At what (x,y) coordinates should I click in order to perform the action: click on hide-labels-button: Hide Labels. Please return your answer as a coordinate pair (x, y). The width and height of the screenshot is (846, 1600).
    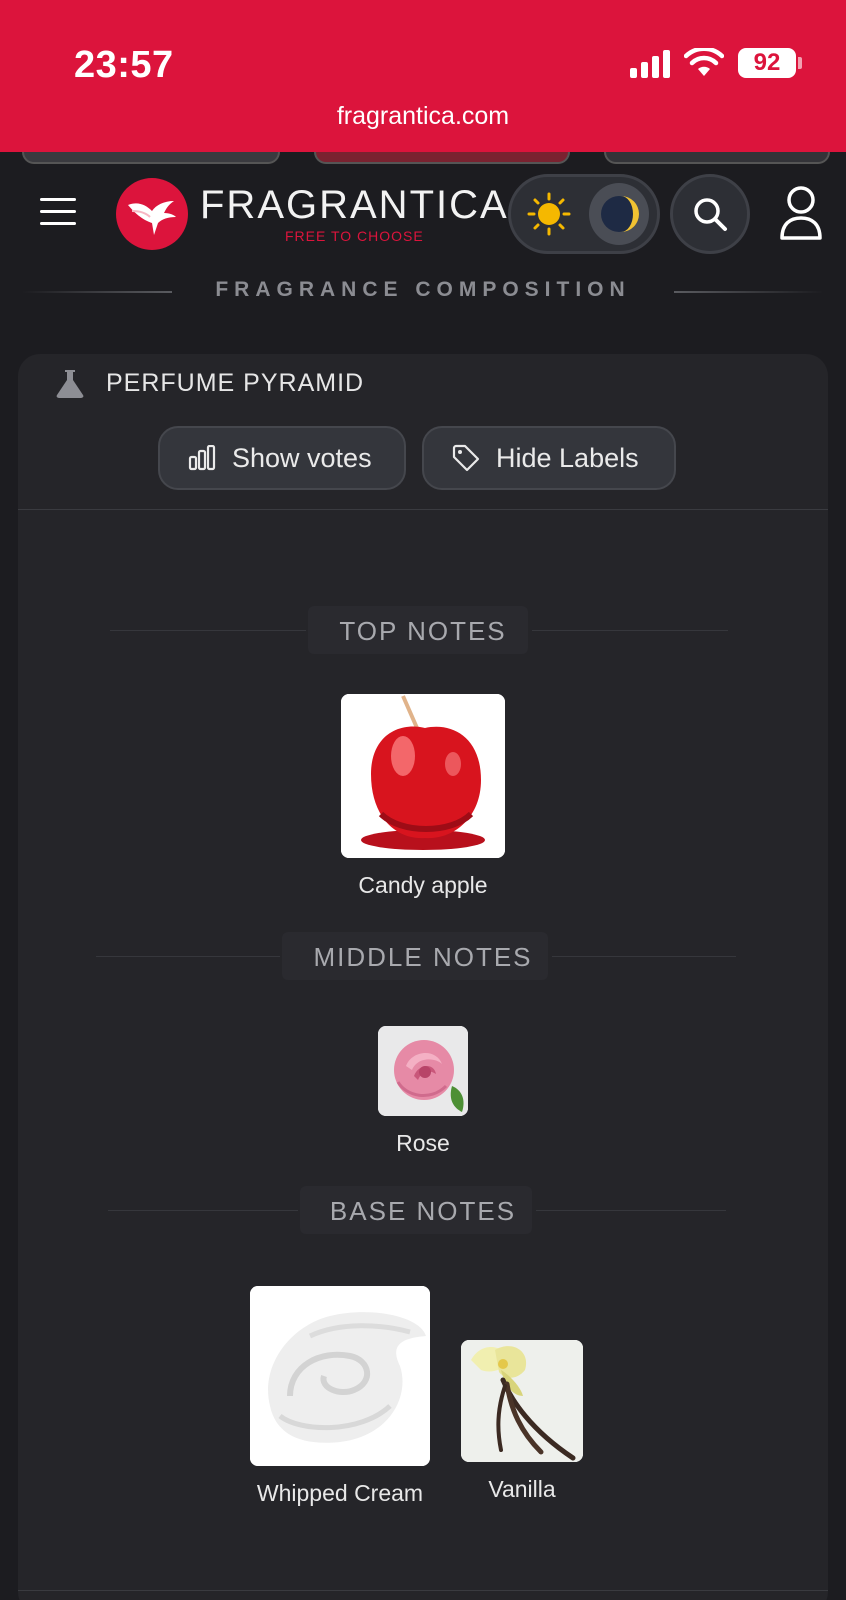
    Looking at the image, I should click on (549, 458).